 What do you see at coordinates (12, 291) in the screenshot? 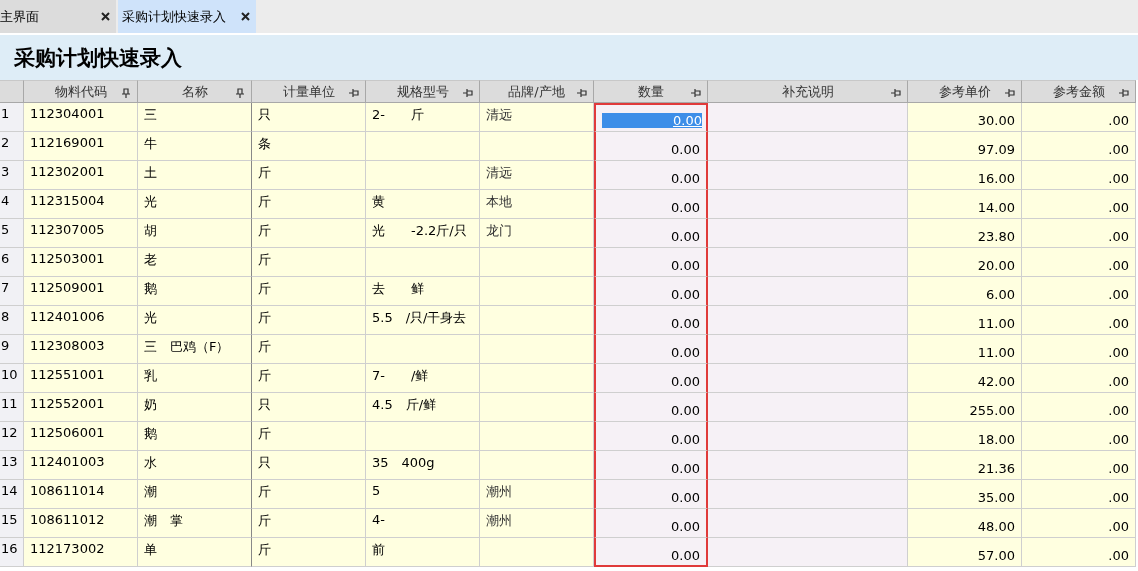
I see `row-number: 7` at bounding box center [12, 291].